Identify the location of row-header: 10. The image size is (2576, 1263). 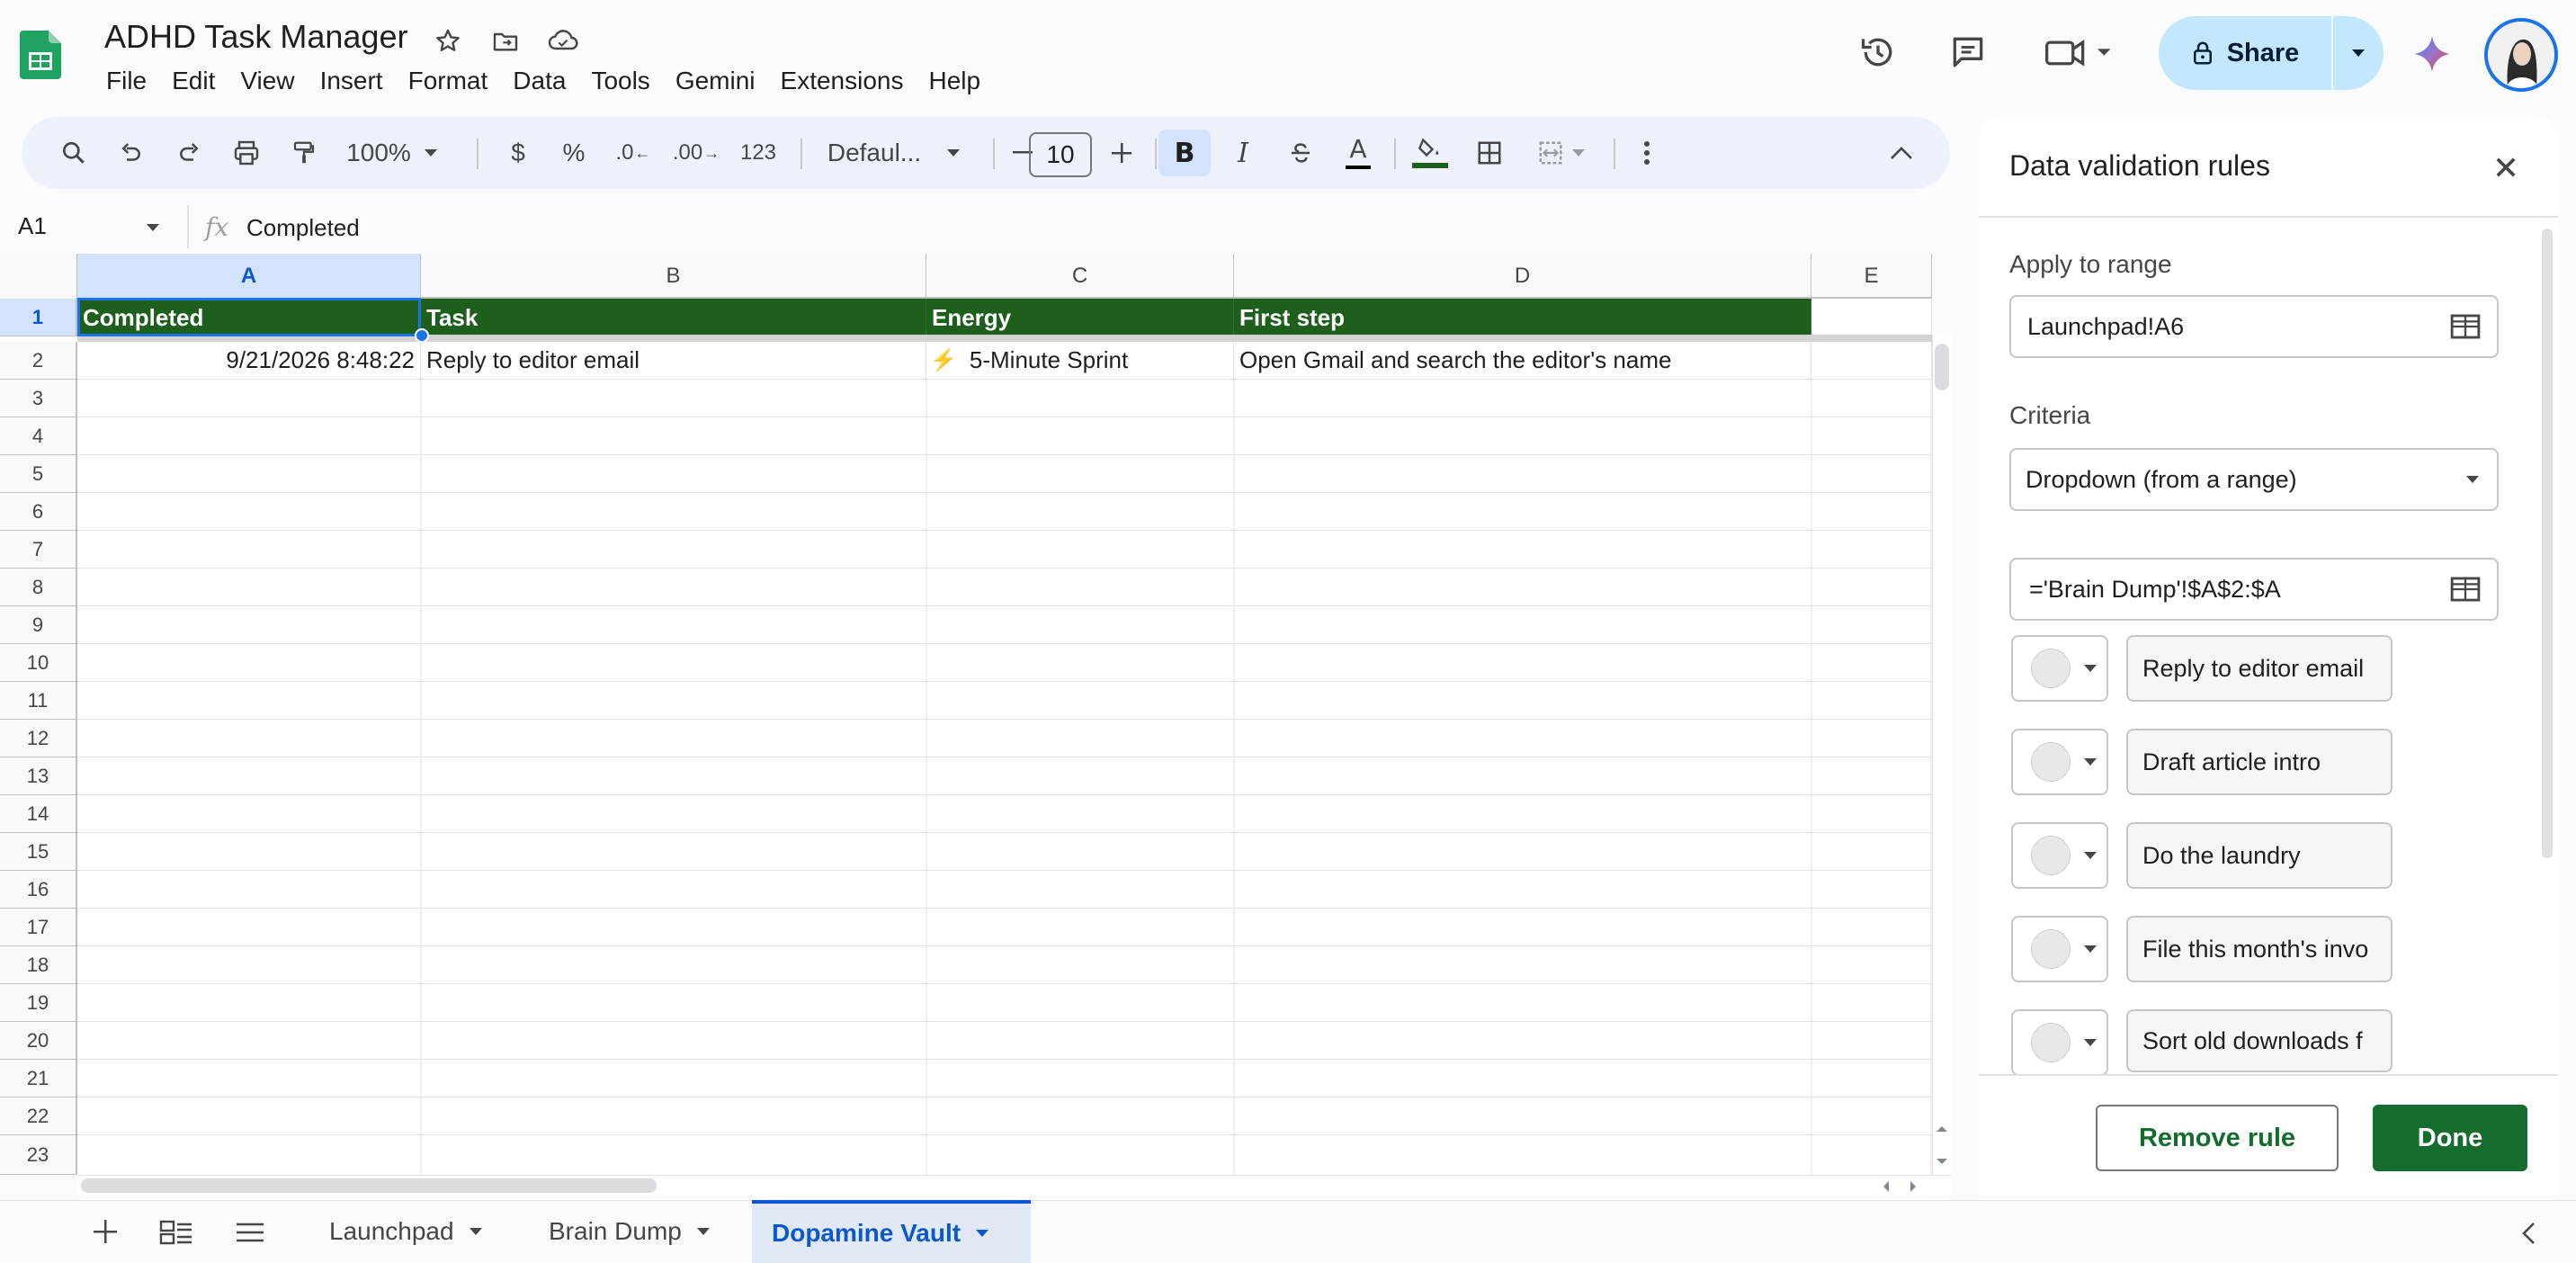
(38, 663).